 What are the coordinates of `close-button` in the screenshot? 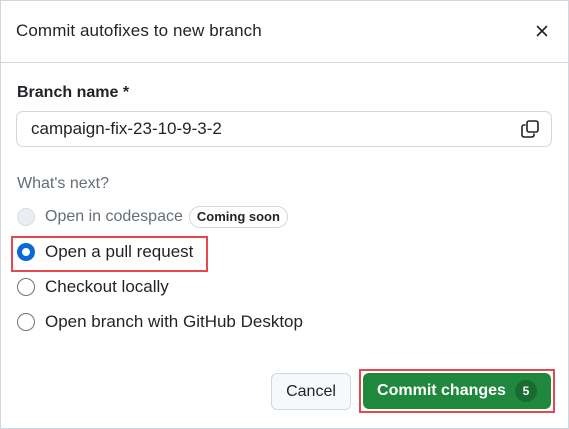 It's located at (542, 31).